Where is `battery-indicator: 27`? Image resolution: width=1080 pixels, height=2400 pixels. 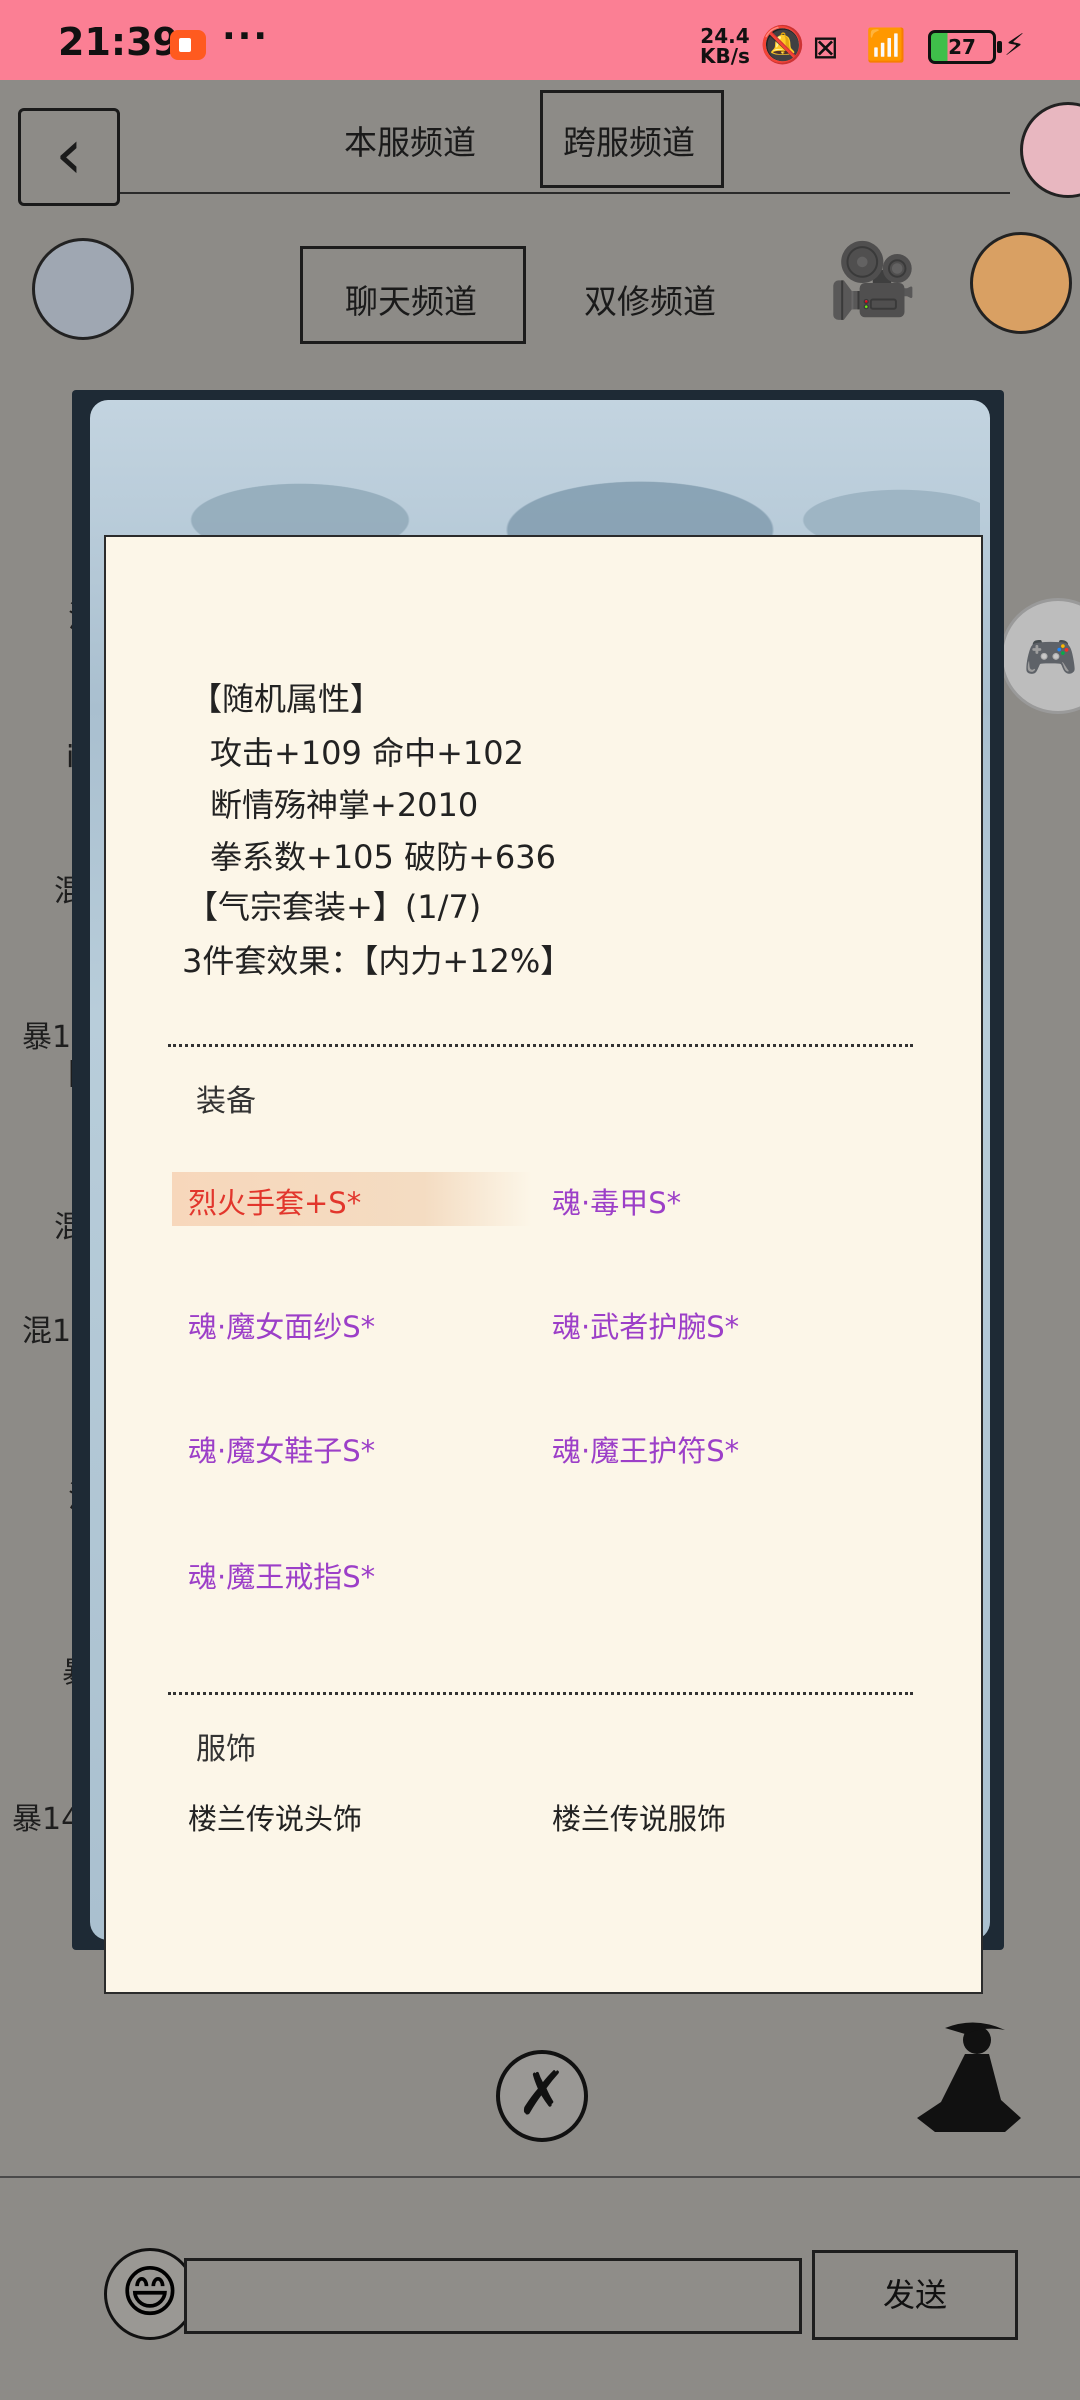 battery-indicator: 27 is located at coordinates (965, 47).